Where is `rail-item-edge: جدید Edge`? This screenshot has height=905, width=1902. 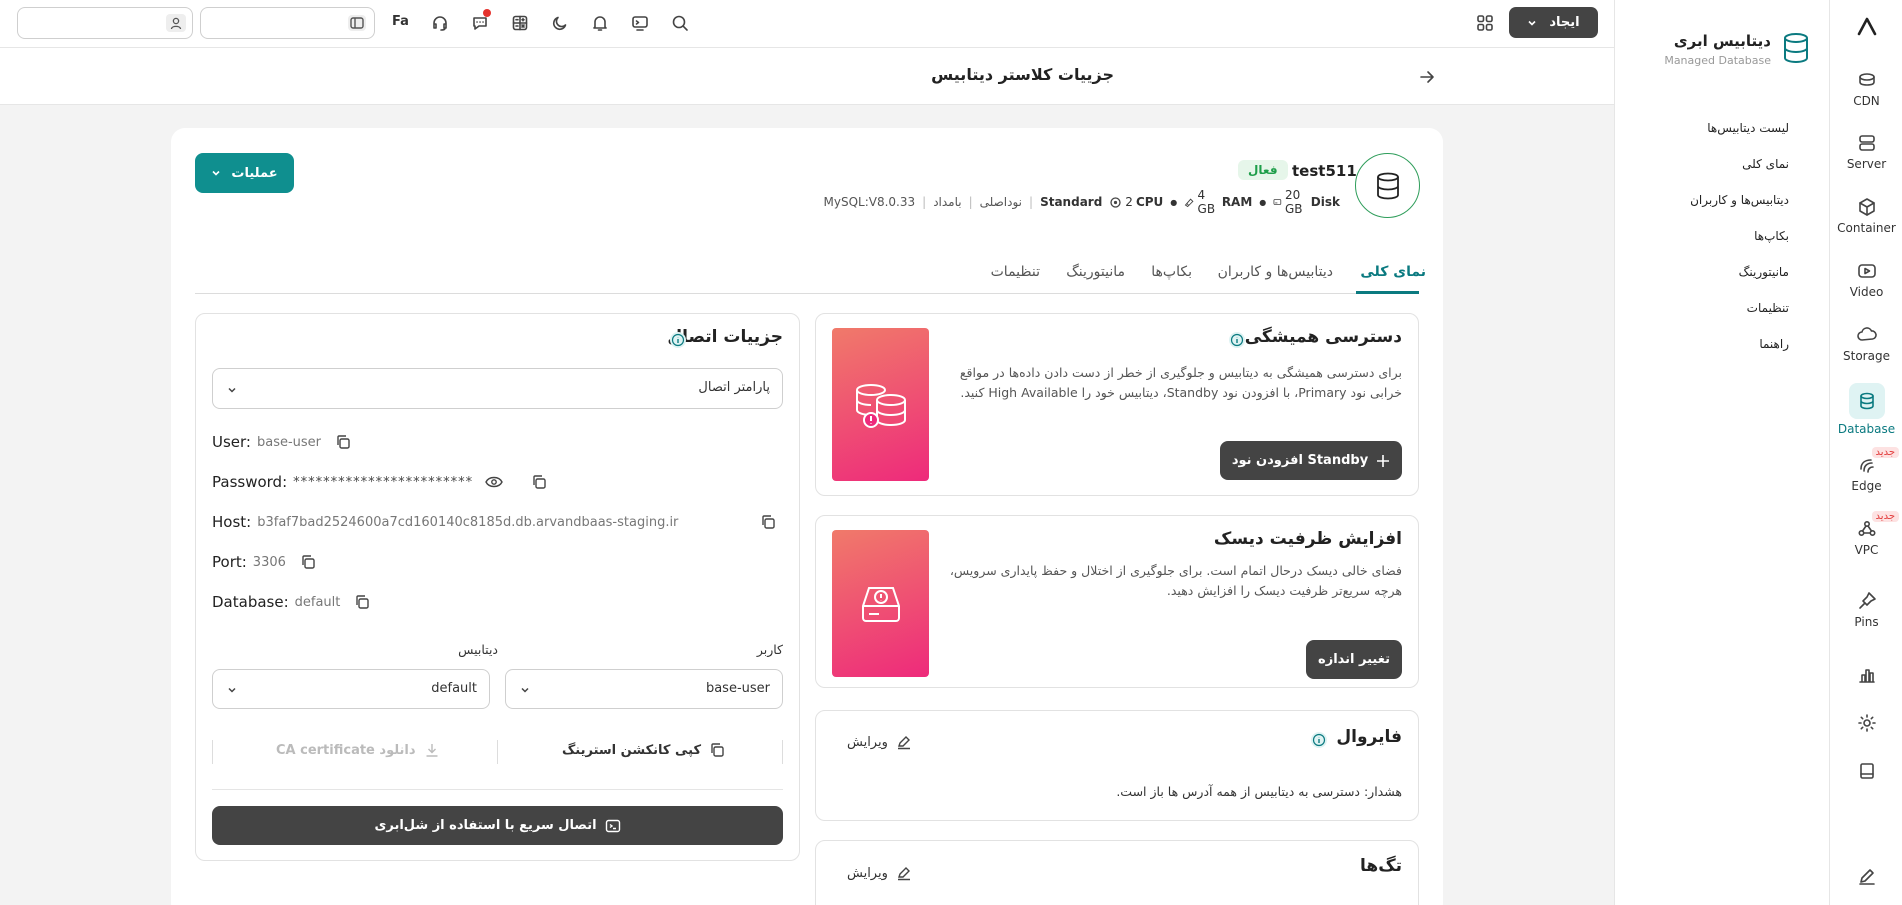 rail-item-edge: جدید Edge is located at coordinates (1866, 470).